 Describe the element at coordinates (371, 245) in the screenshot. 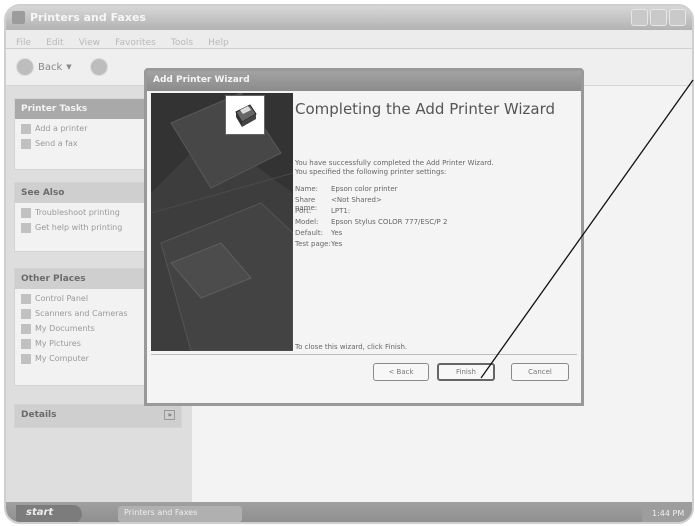

I see `setting-row-test-page: Test page: Yes` at that location.